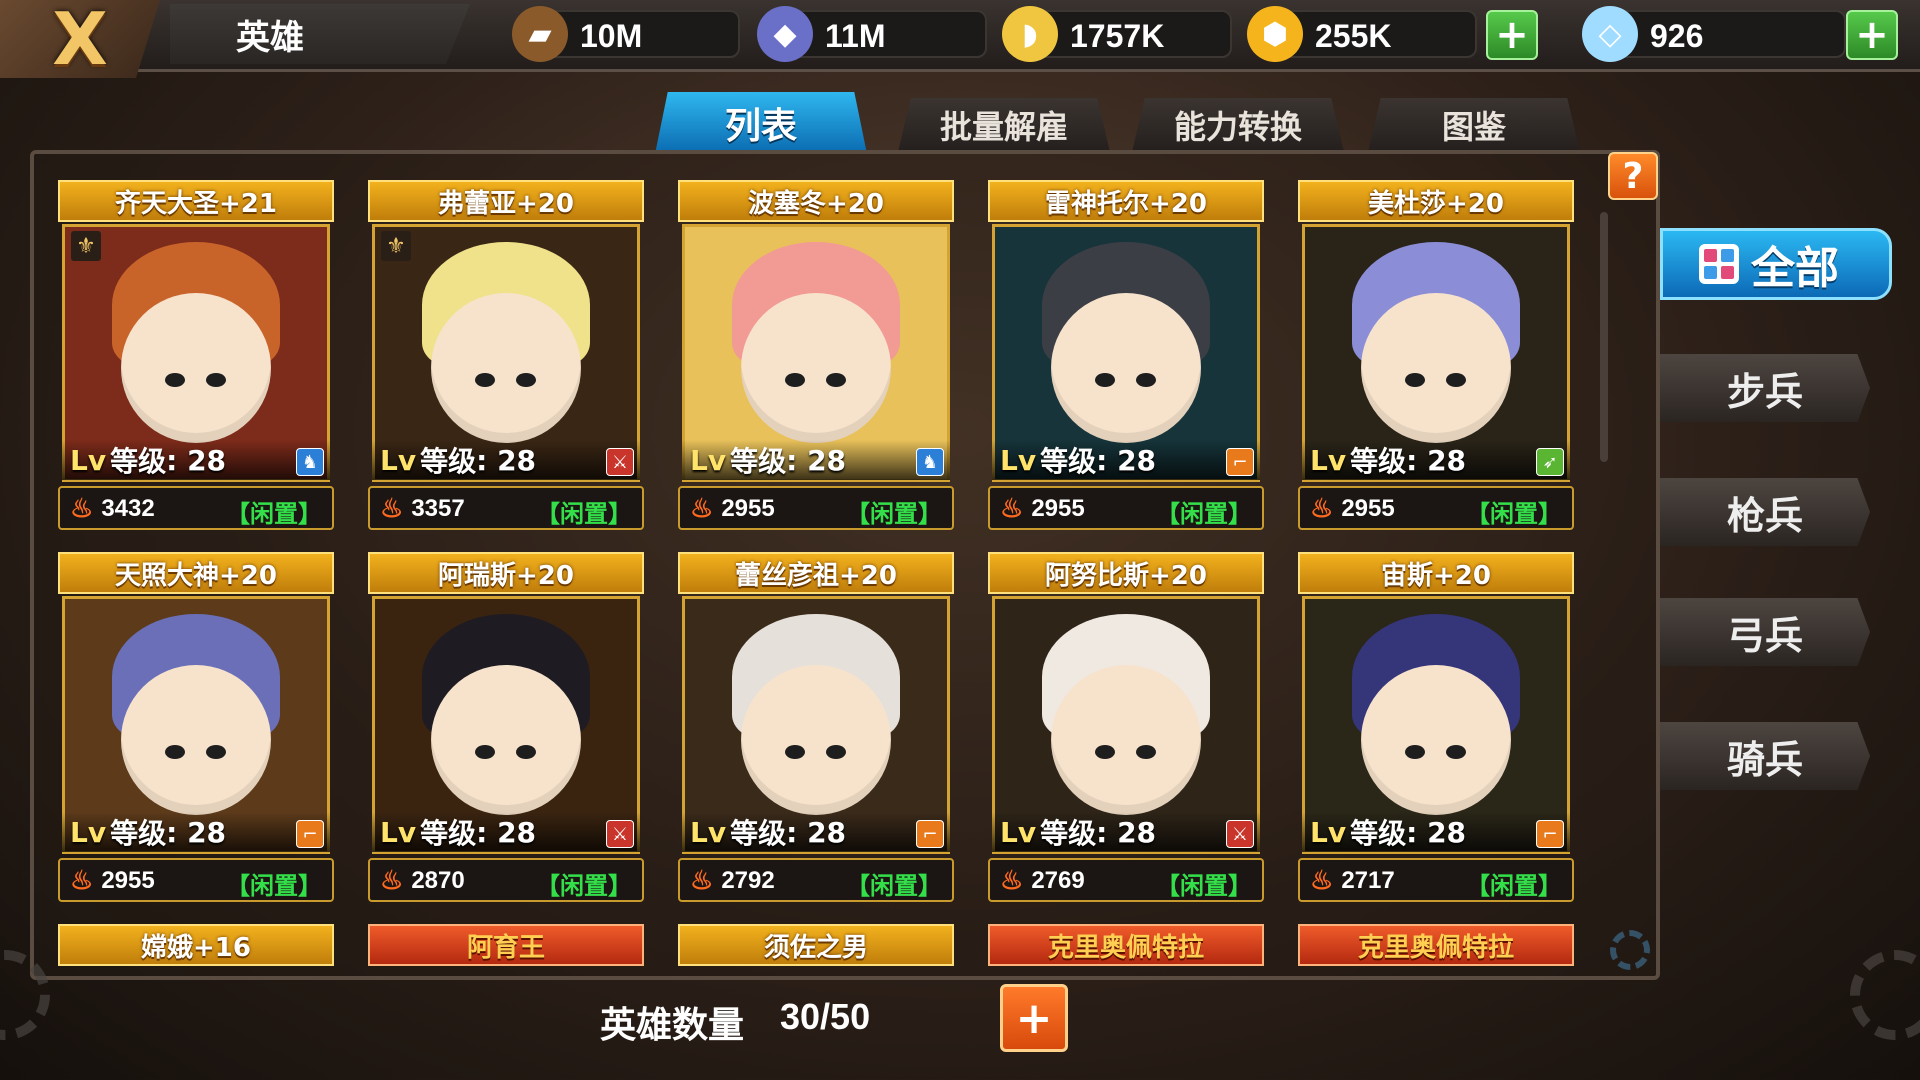 The image size is (1920, 1080). Describe the element at coordinates (816, 728) in the screenshot. I see `hero-card: 蕾丝彦祖+20 Lv 等级 : 28 ⌐ ♨ 2792 【闲置】` at that location.